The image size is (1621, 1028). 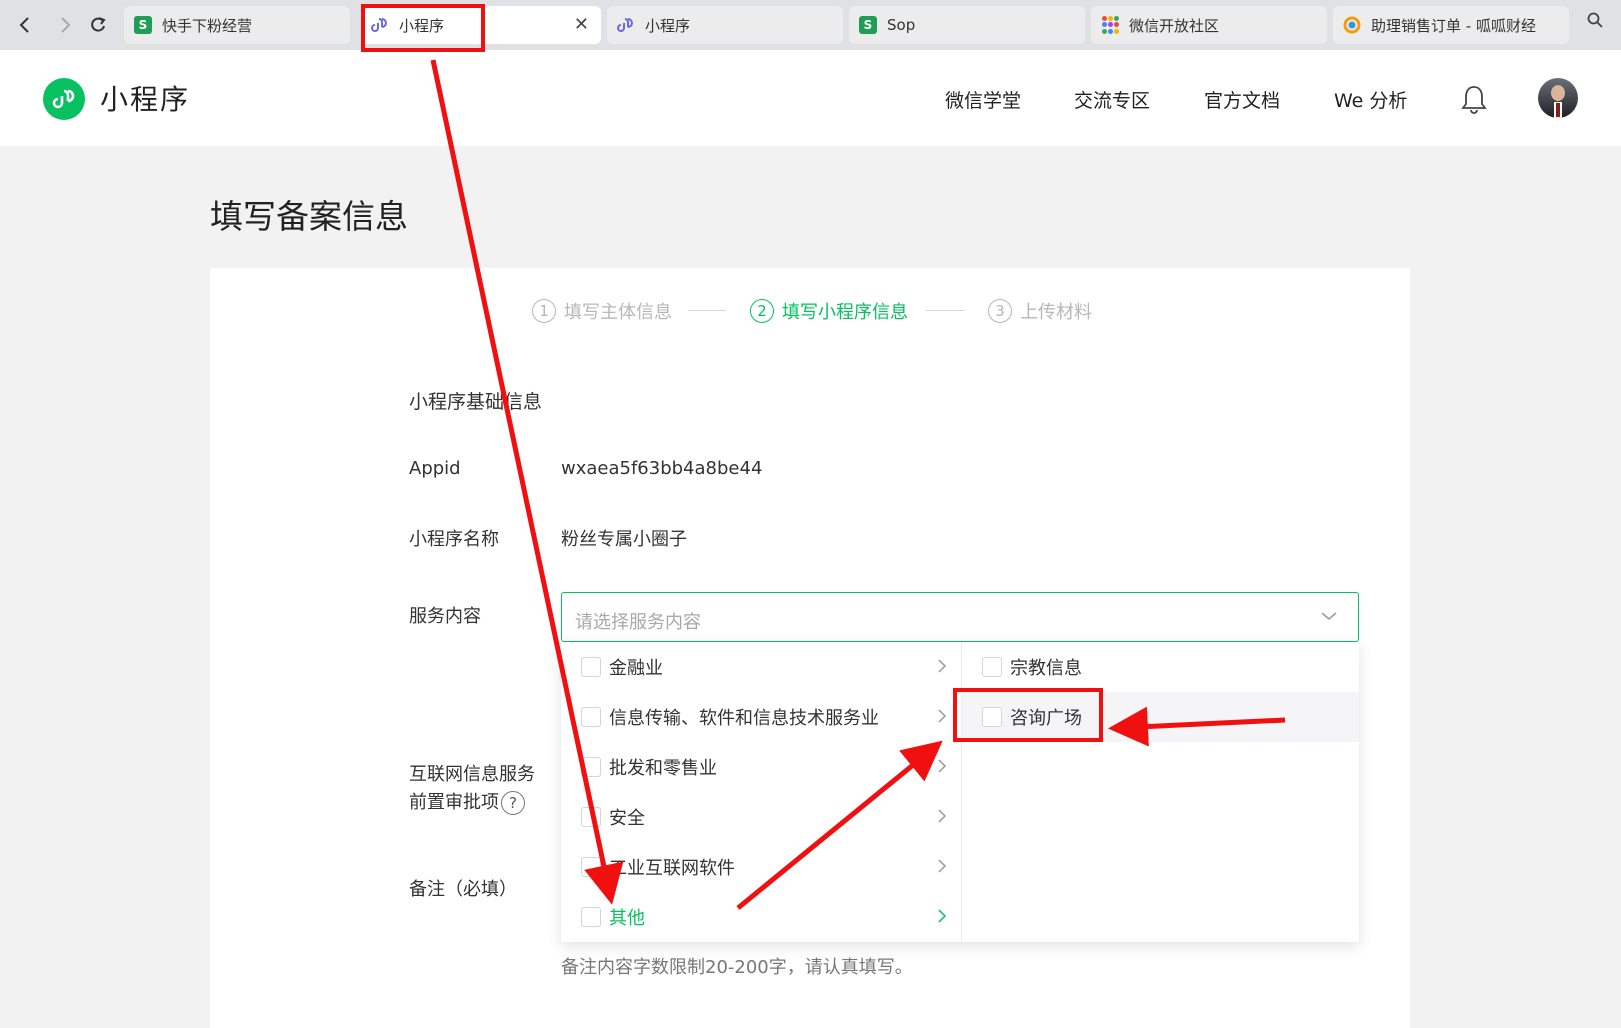 What do you see at coordinates (967, 25) in the screenshot?
I see `browser-tab-4: S Sop` at bounding box center [967, 25].